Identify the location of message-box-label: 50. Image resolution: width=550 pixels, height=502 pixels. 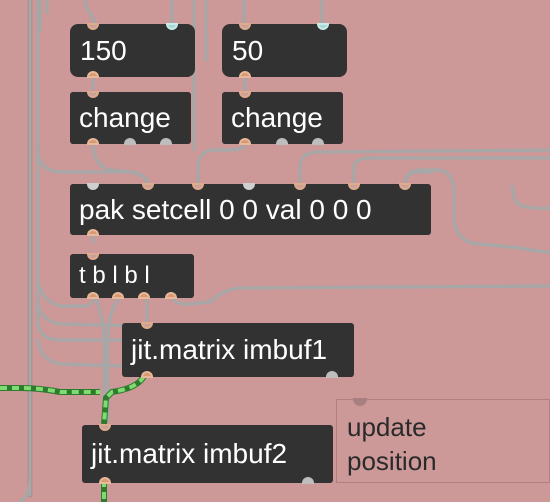
(248, 50).